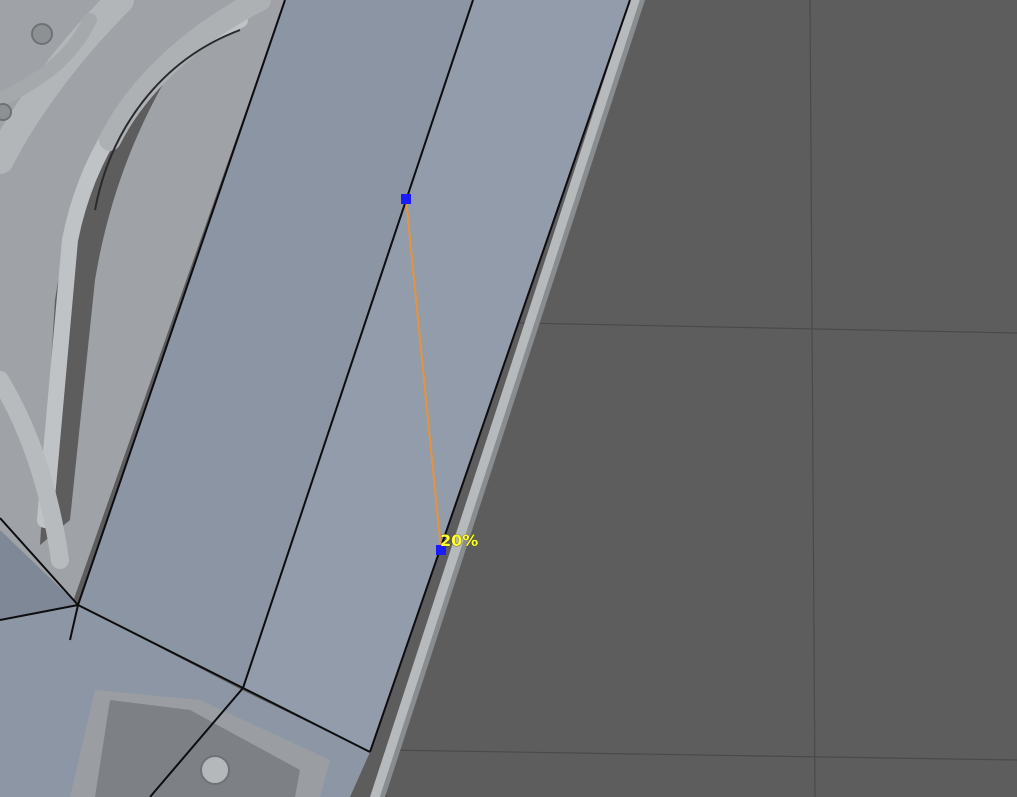 The height and width of the screenshot is (797, 1017). What do you see at coordinates (459, 540) in the screenshot?
I see `knife-percent-label: 20%` at bounding box center [459, 540].